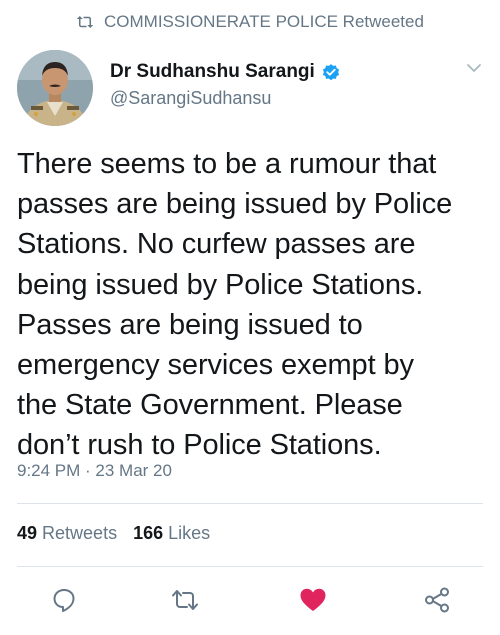 This screenshot has width=500, height=635. I want to click on tweet-timestamp: 9:24 PM · 23 Mar 20, so click(94, 471).